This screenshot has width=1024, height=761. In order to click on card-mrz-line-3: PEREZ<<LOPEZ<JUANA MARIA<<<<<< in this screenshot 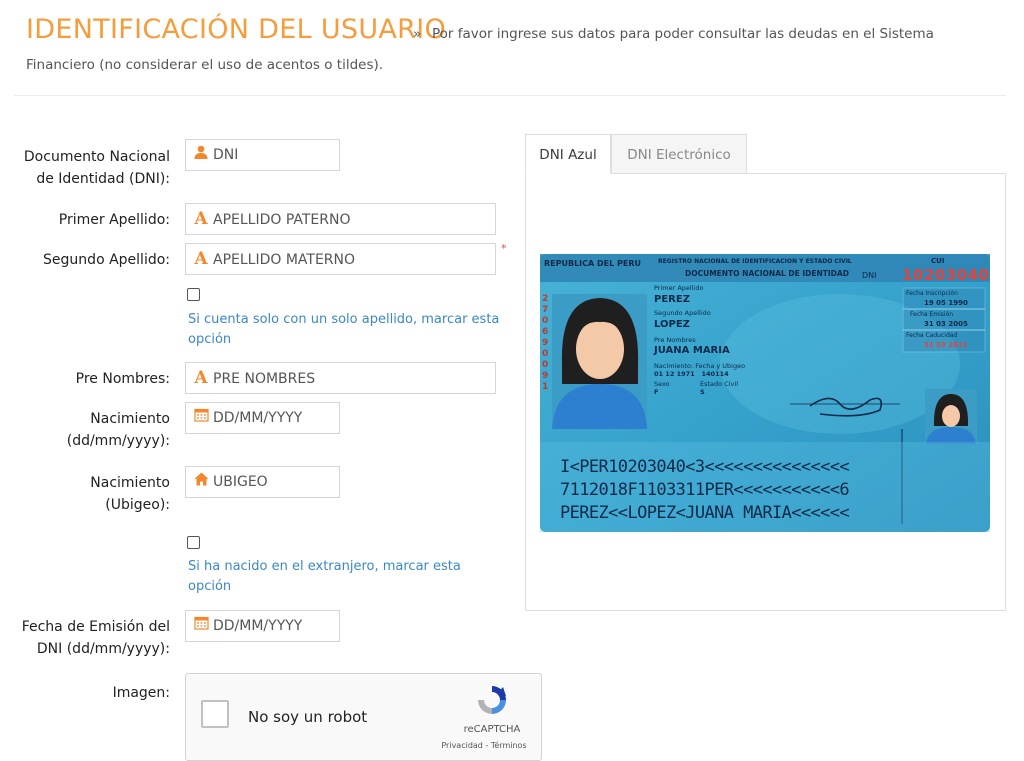, I will do `click(705, 513)`.